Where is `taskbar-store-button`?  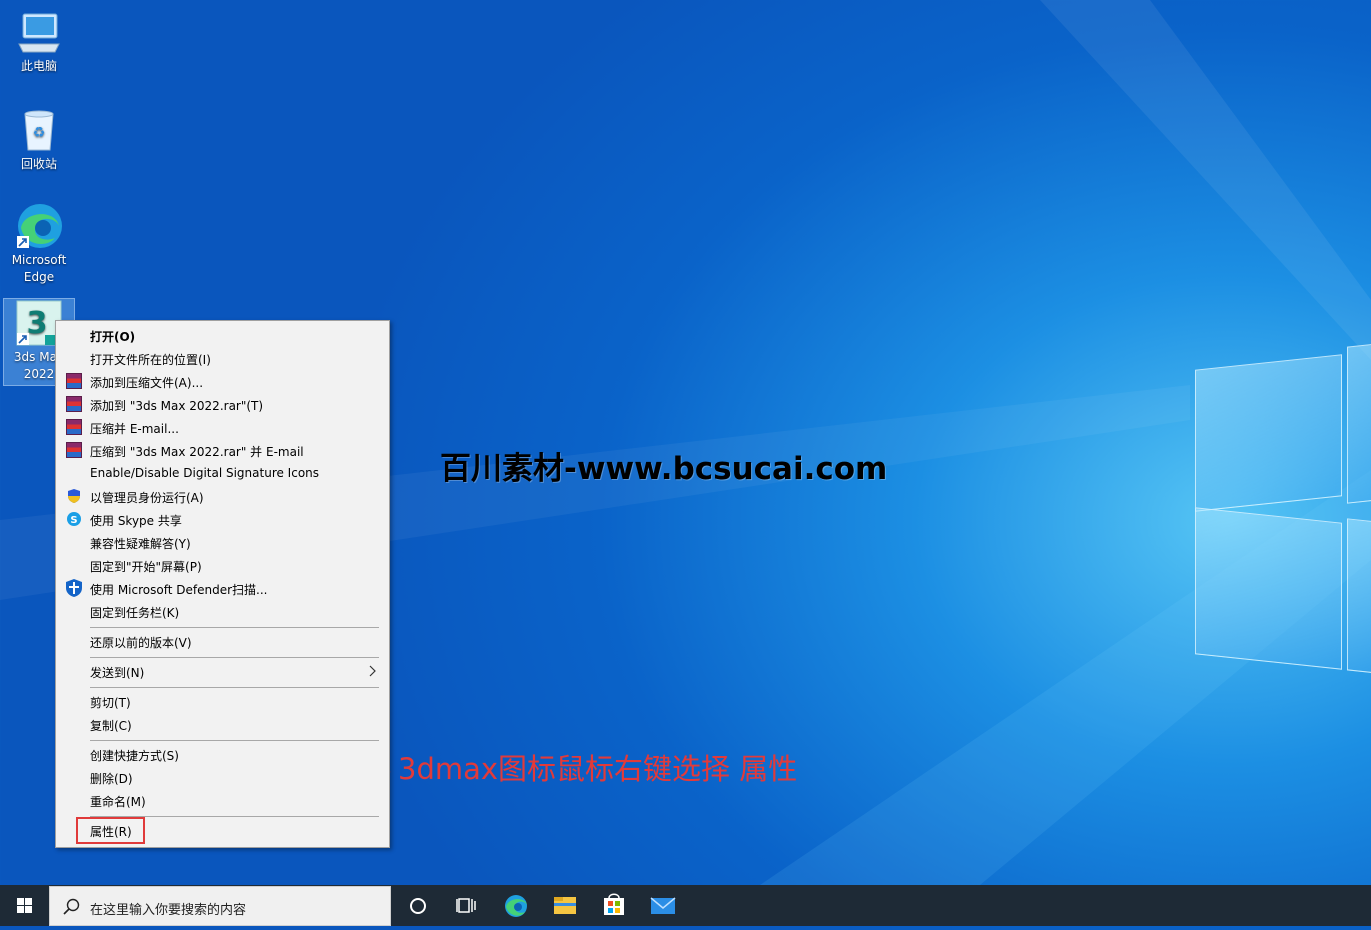 taskbar-store-button is located at coordinates (614, 905).